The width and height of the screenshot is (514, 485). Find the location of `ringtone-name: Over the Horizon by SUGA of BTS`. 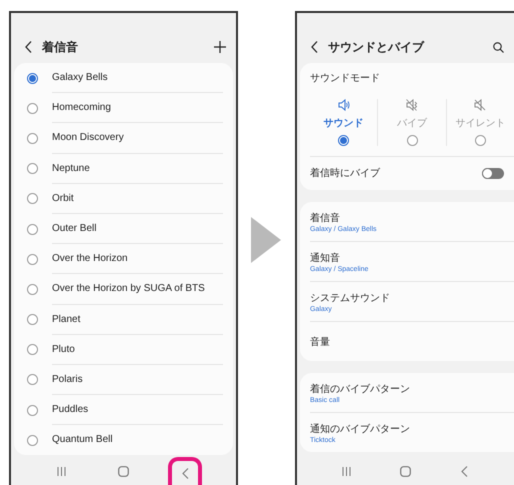

ringtone-name: Over the Horizon by SUGA of BTS is located at coordinates (137, 289).